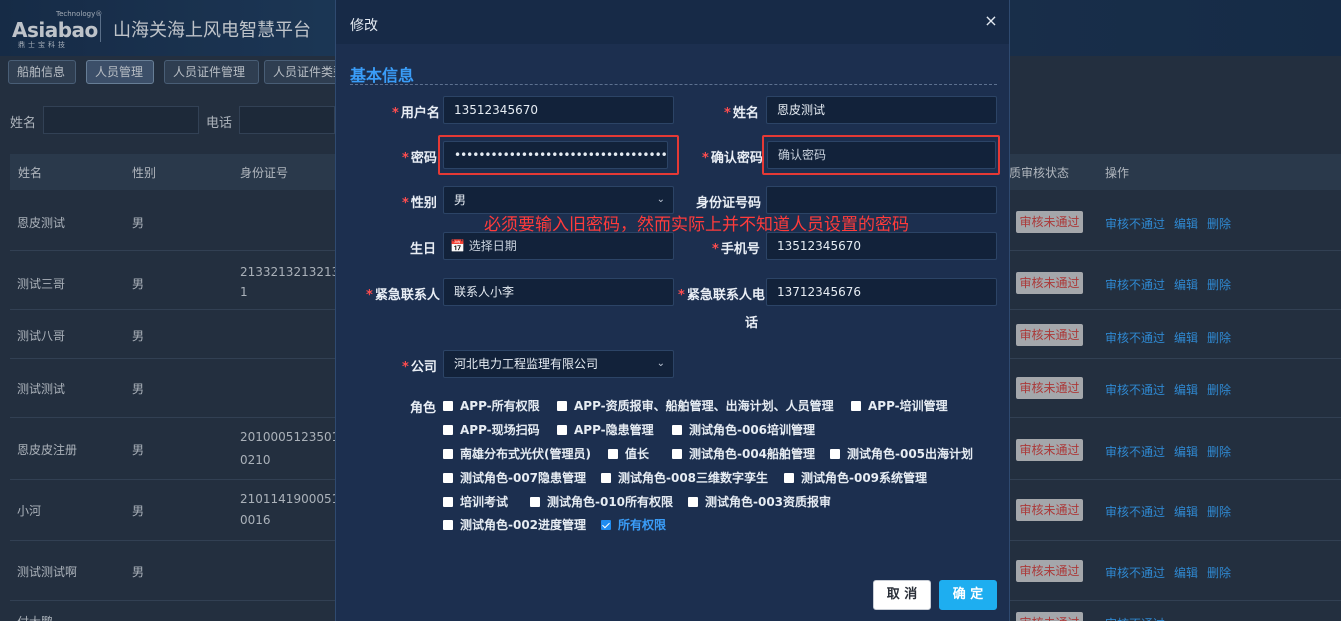 This screenshot has width=1341, height=621. Describe the element at coordinates (745, 113) in the screenshot. I see `name-label-text: 姓名` at that location.